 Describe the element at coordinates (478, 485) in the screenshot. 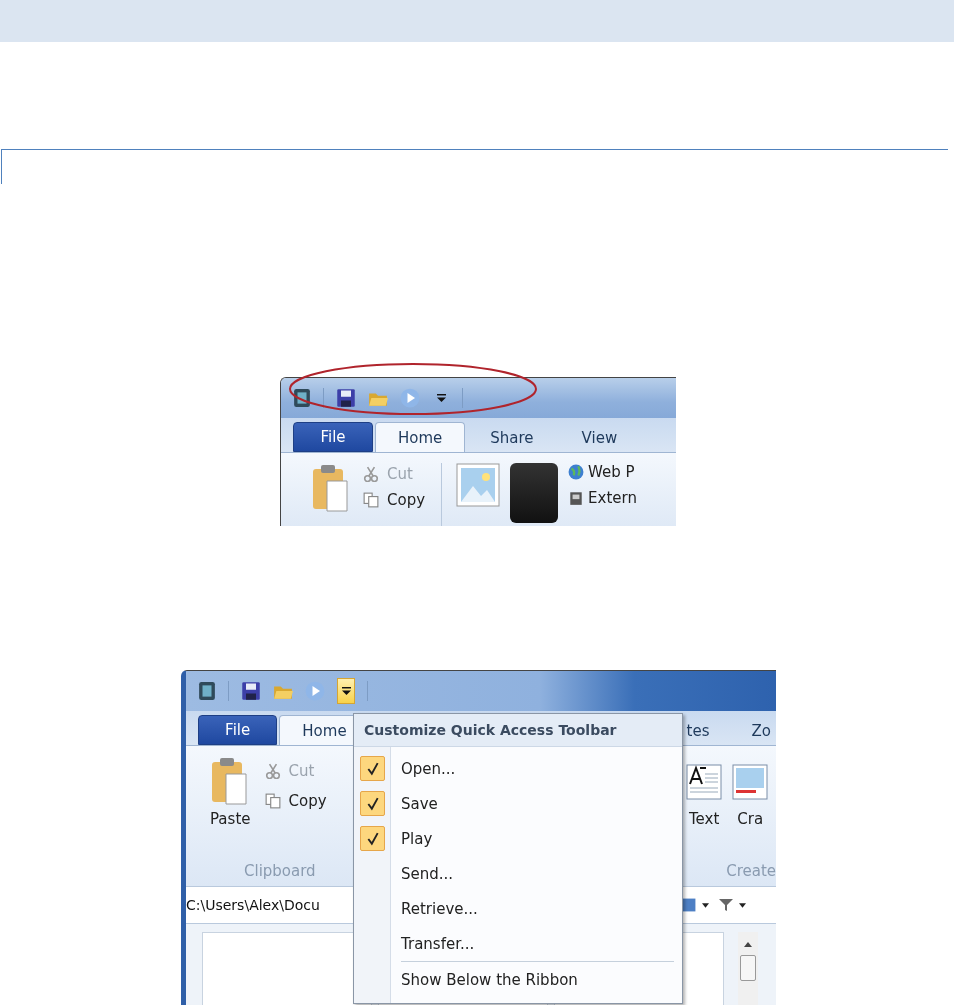

I see `image-icon` at that location.